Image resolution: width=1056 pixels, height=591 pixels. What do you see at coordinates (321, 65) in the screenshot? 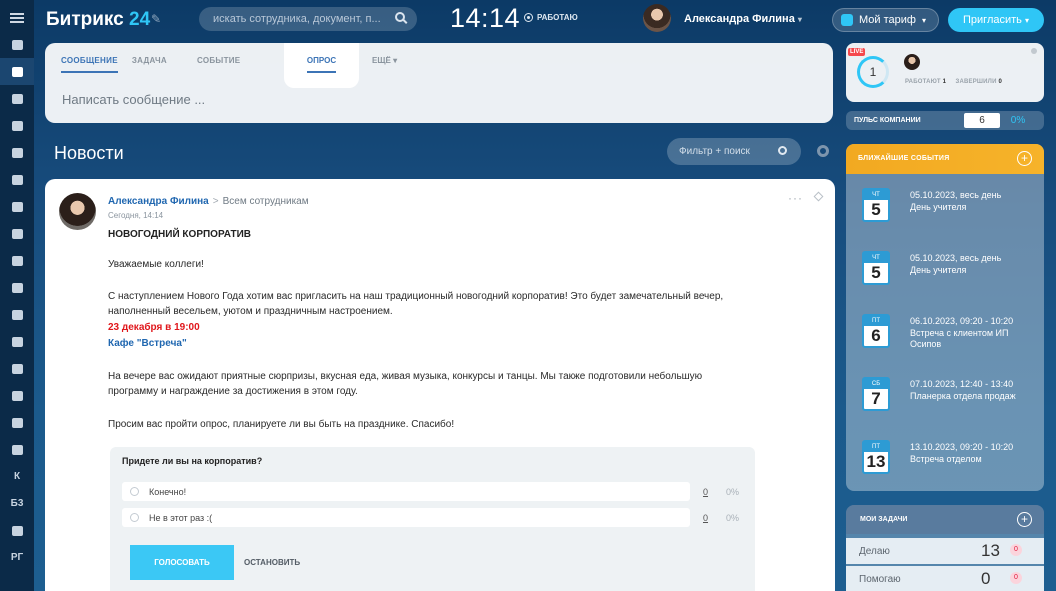
I see `tab-poll: ОПРОС` at bounding box center [321, 65].